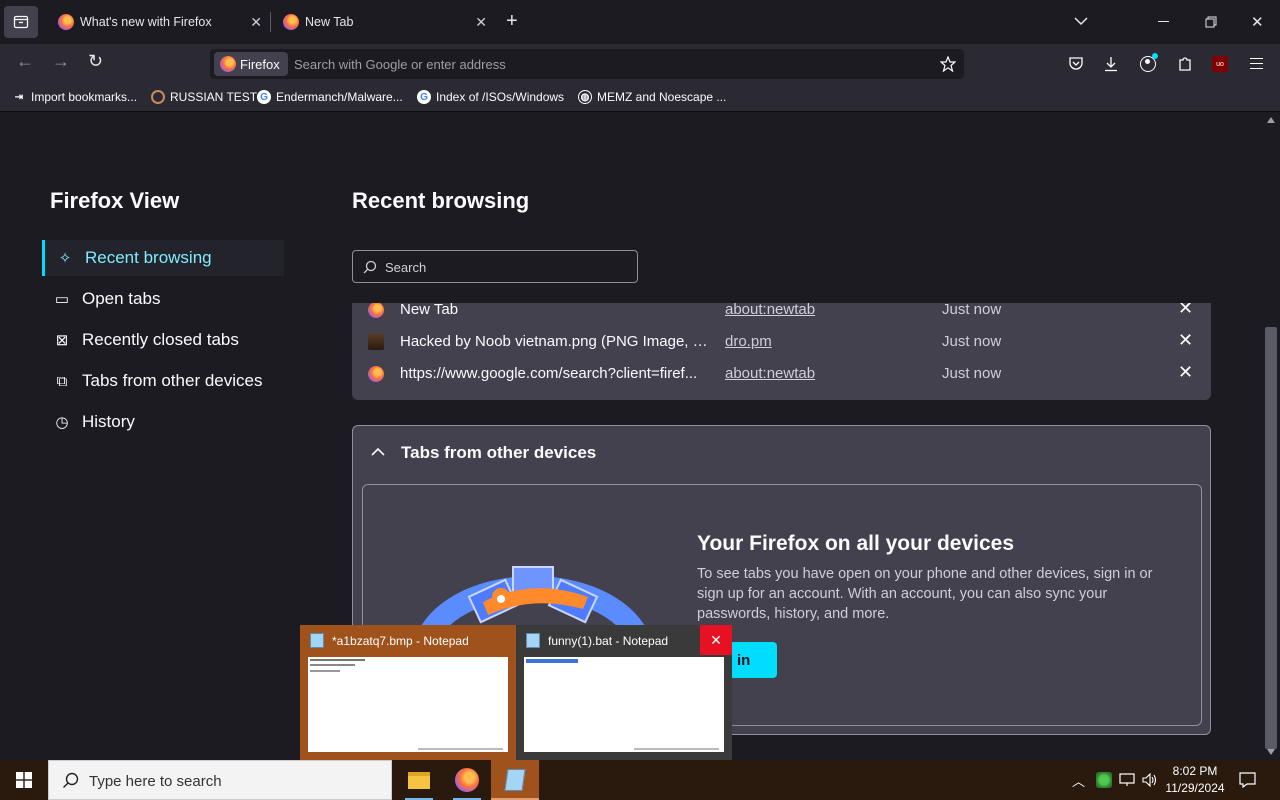 The image size is (1280, 800). I want to click on network-icon, so click(1127, 780).